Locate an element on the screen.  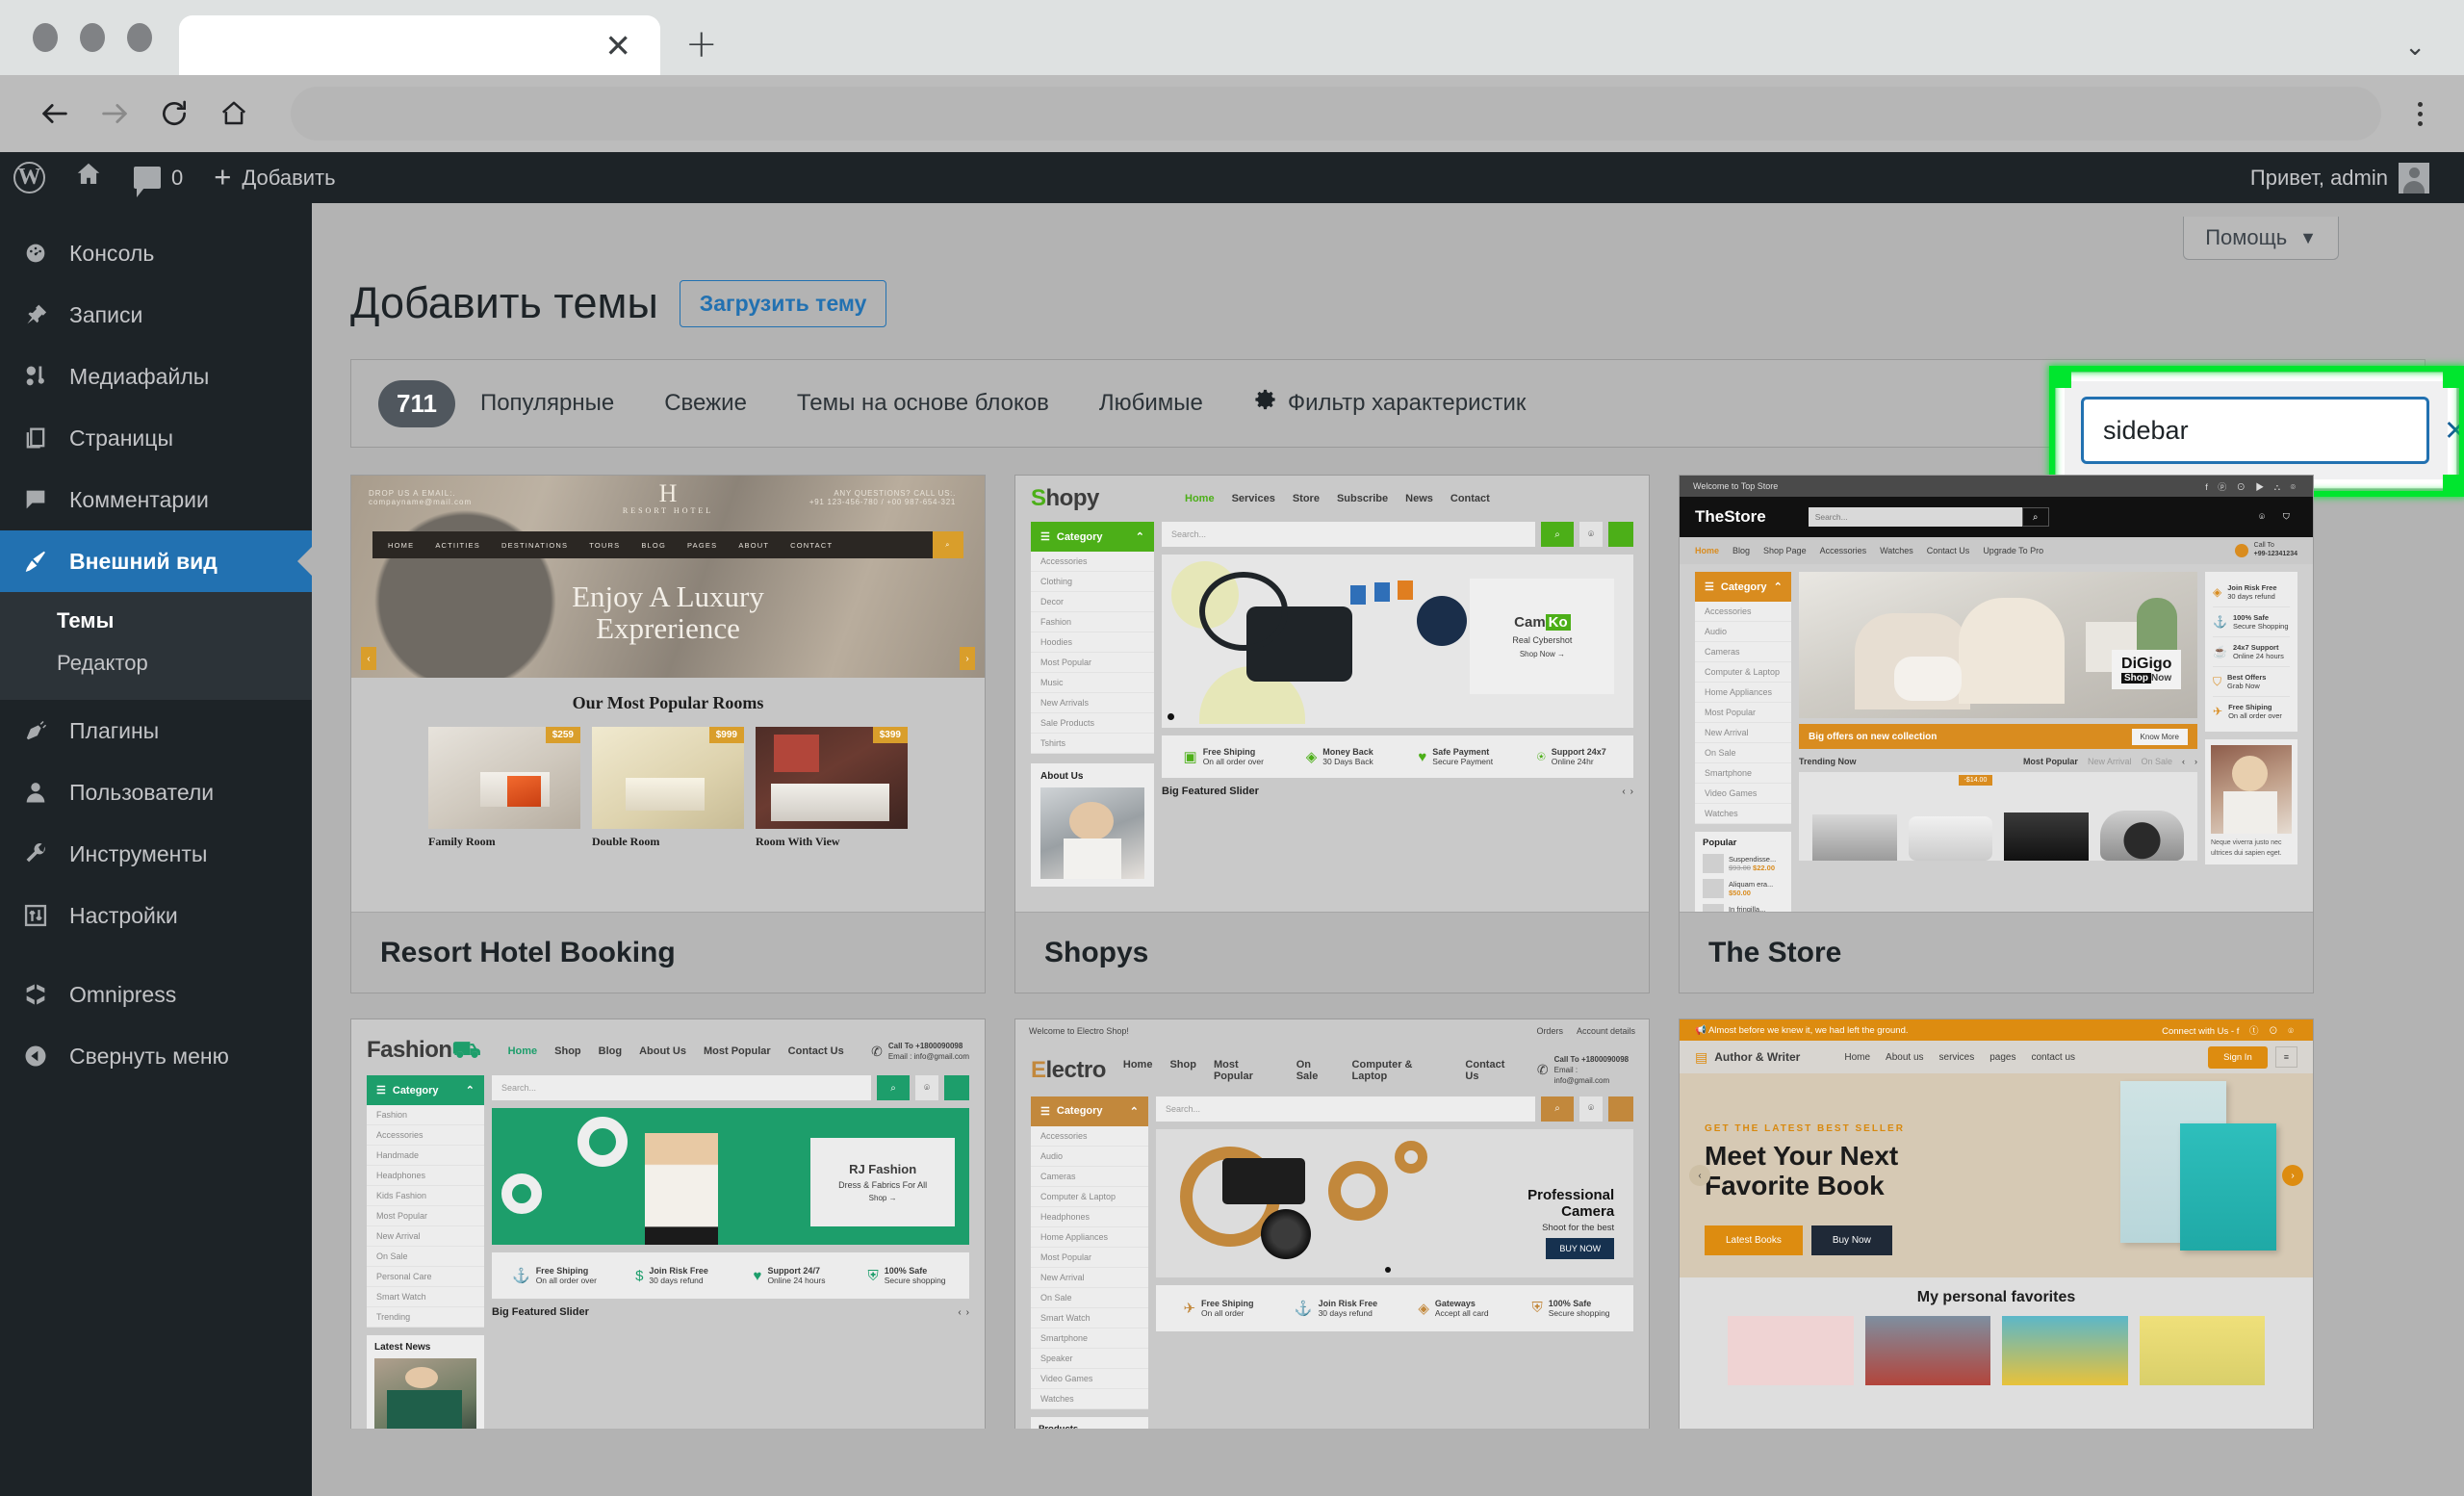
menu-icon: ≡ is located at coordinates (2285, 1057).